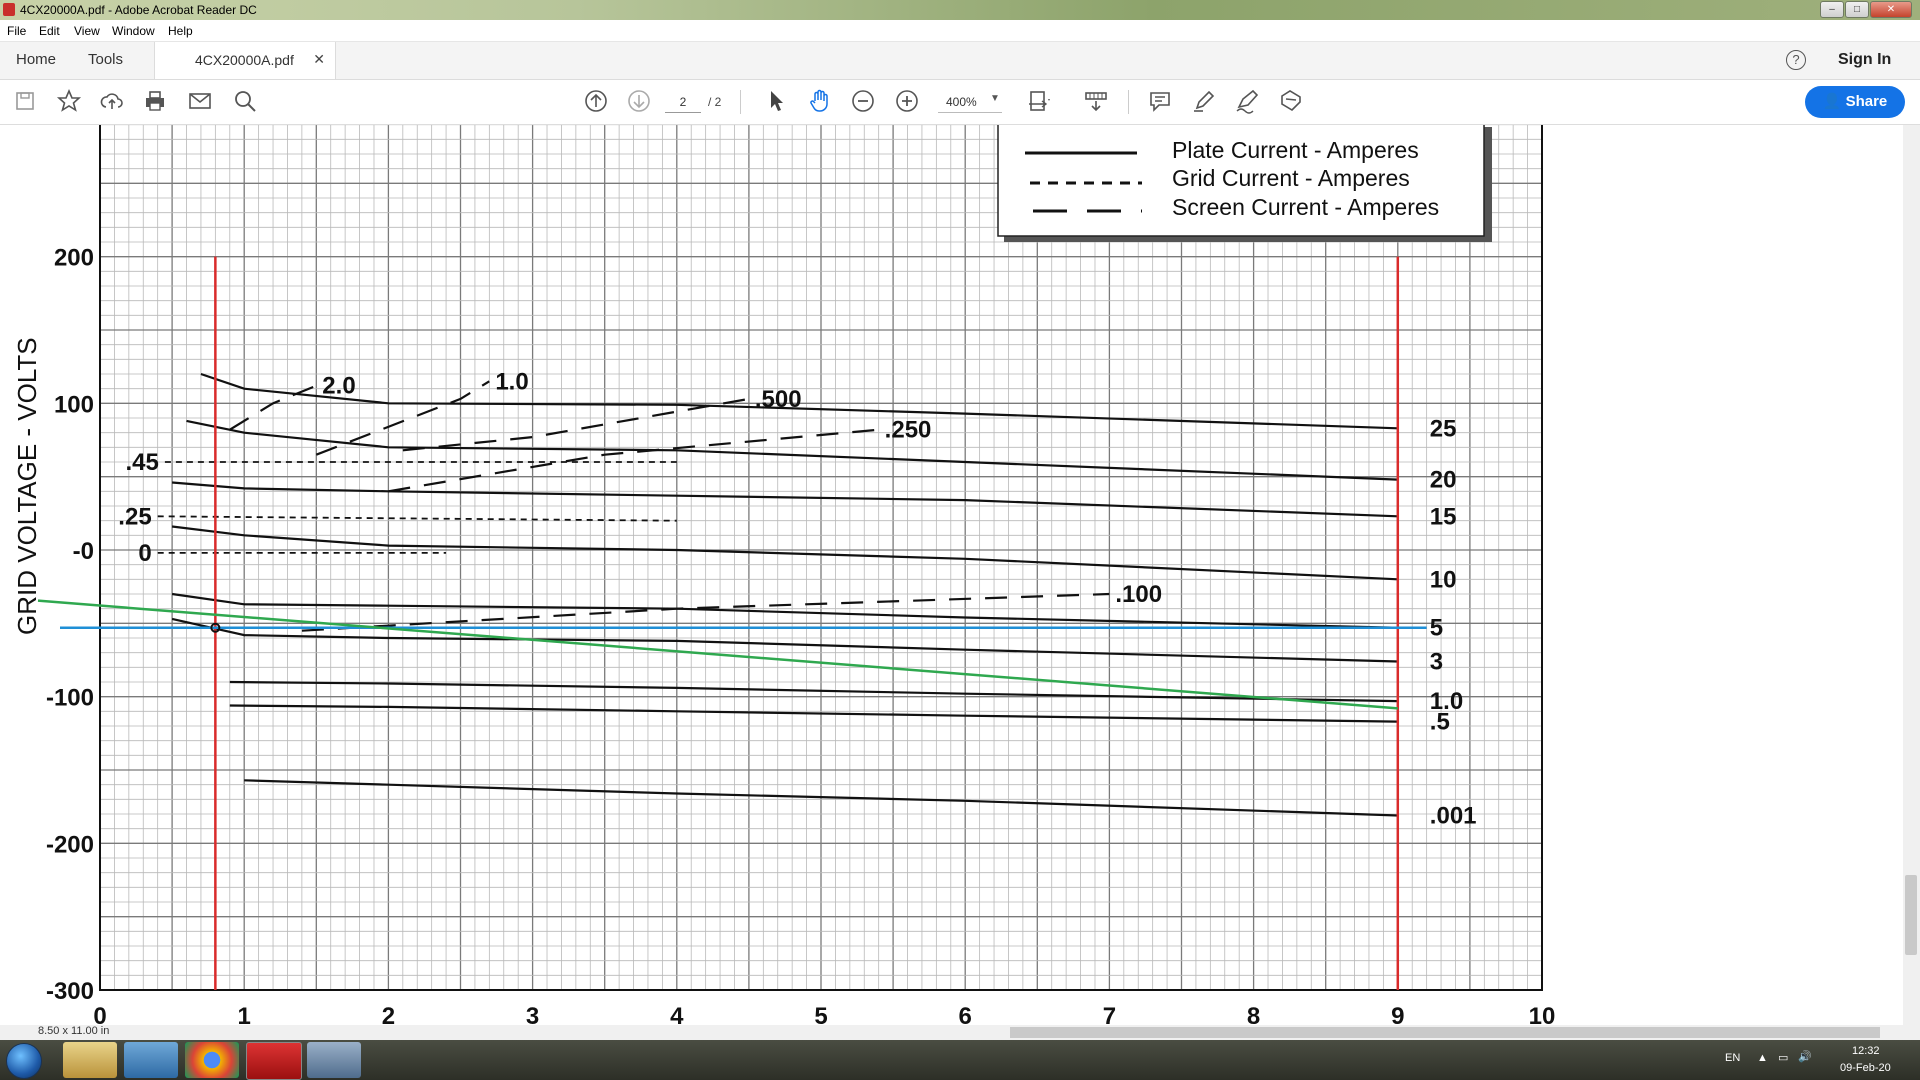 The height and width of the screenshot is (1080, 1920). What do you see at coordinates (36, 59) in the screenshot?
I see `tab-home: Home` at bounding box center [36, 59].